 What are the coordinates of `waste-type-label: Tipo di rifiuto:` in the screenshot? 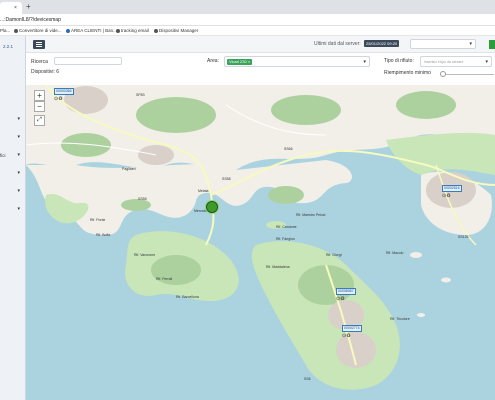 It's located at (399, 61).